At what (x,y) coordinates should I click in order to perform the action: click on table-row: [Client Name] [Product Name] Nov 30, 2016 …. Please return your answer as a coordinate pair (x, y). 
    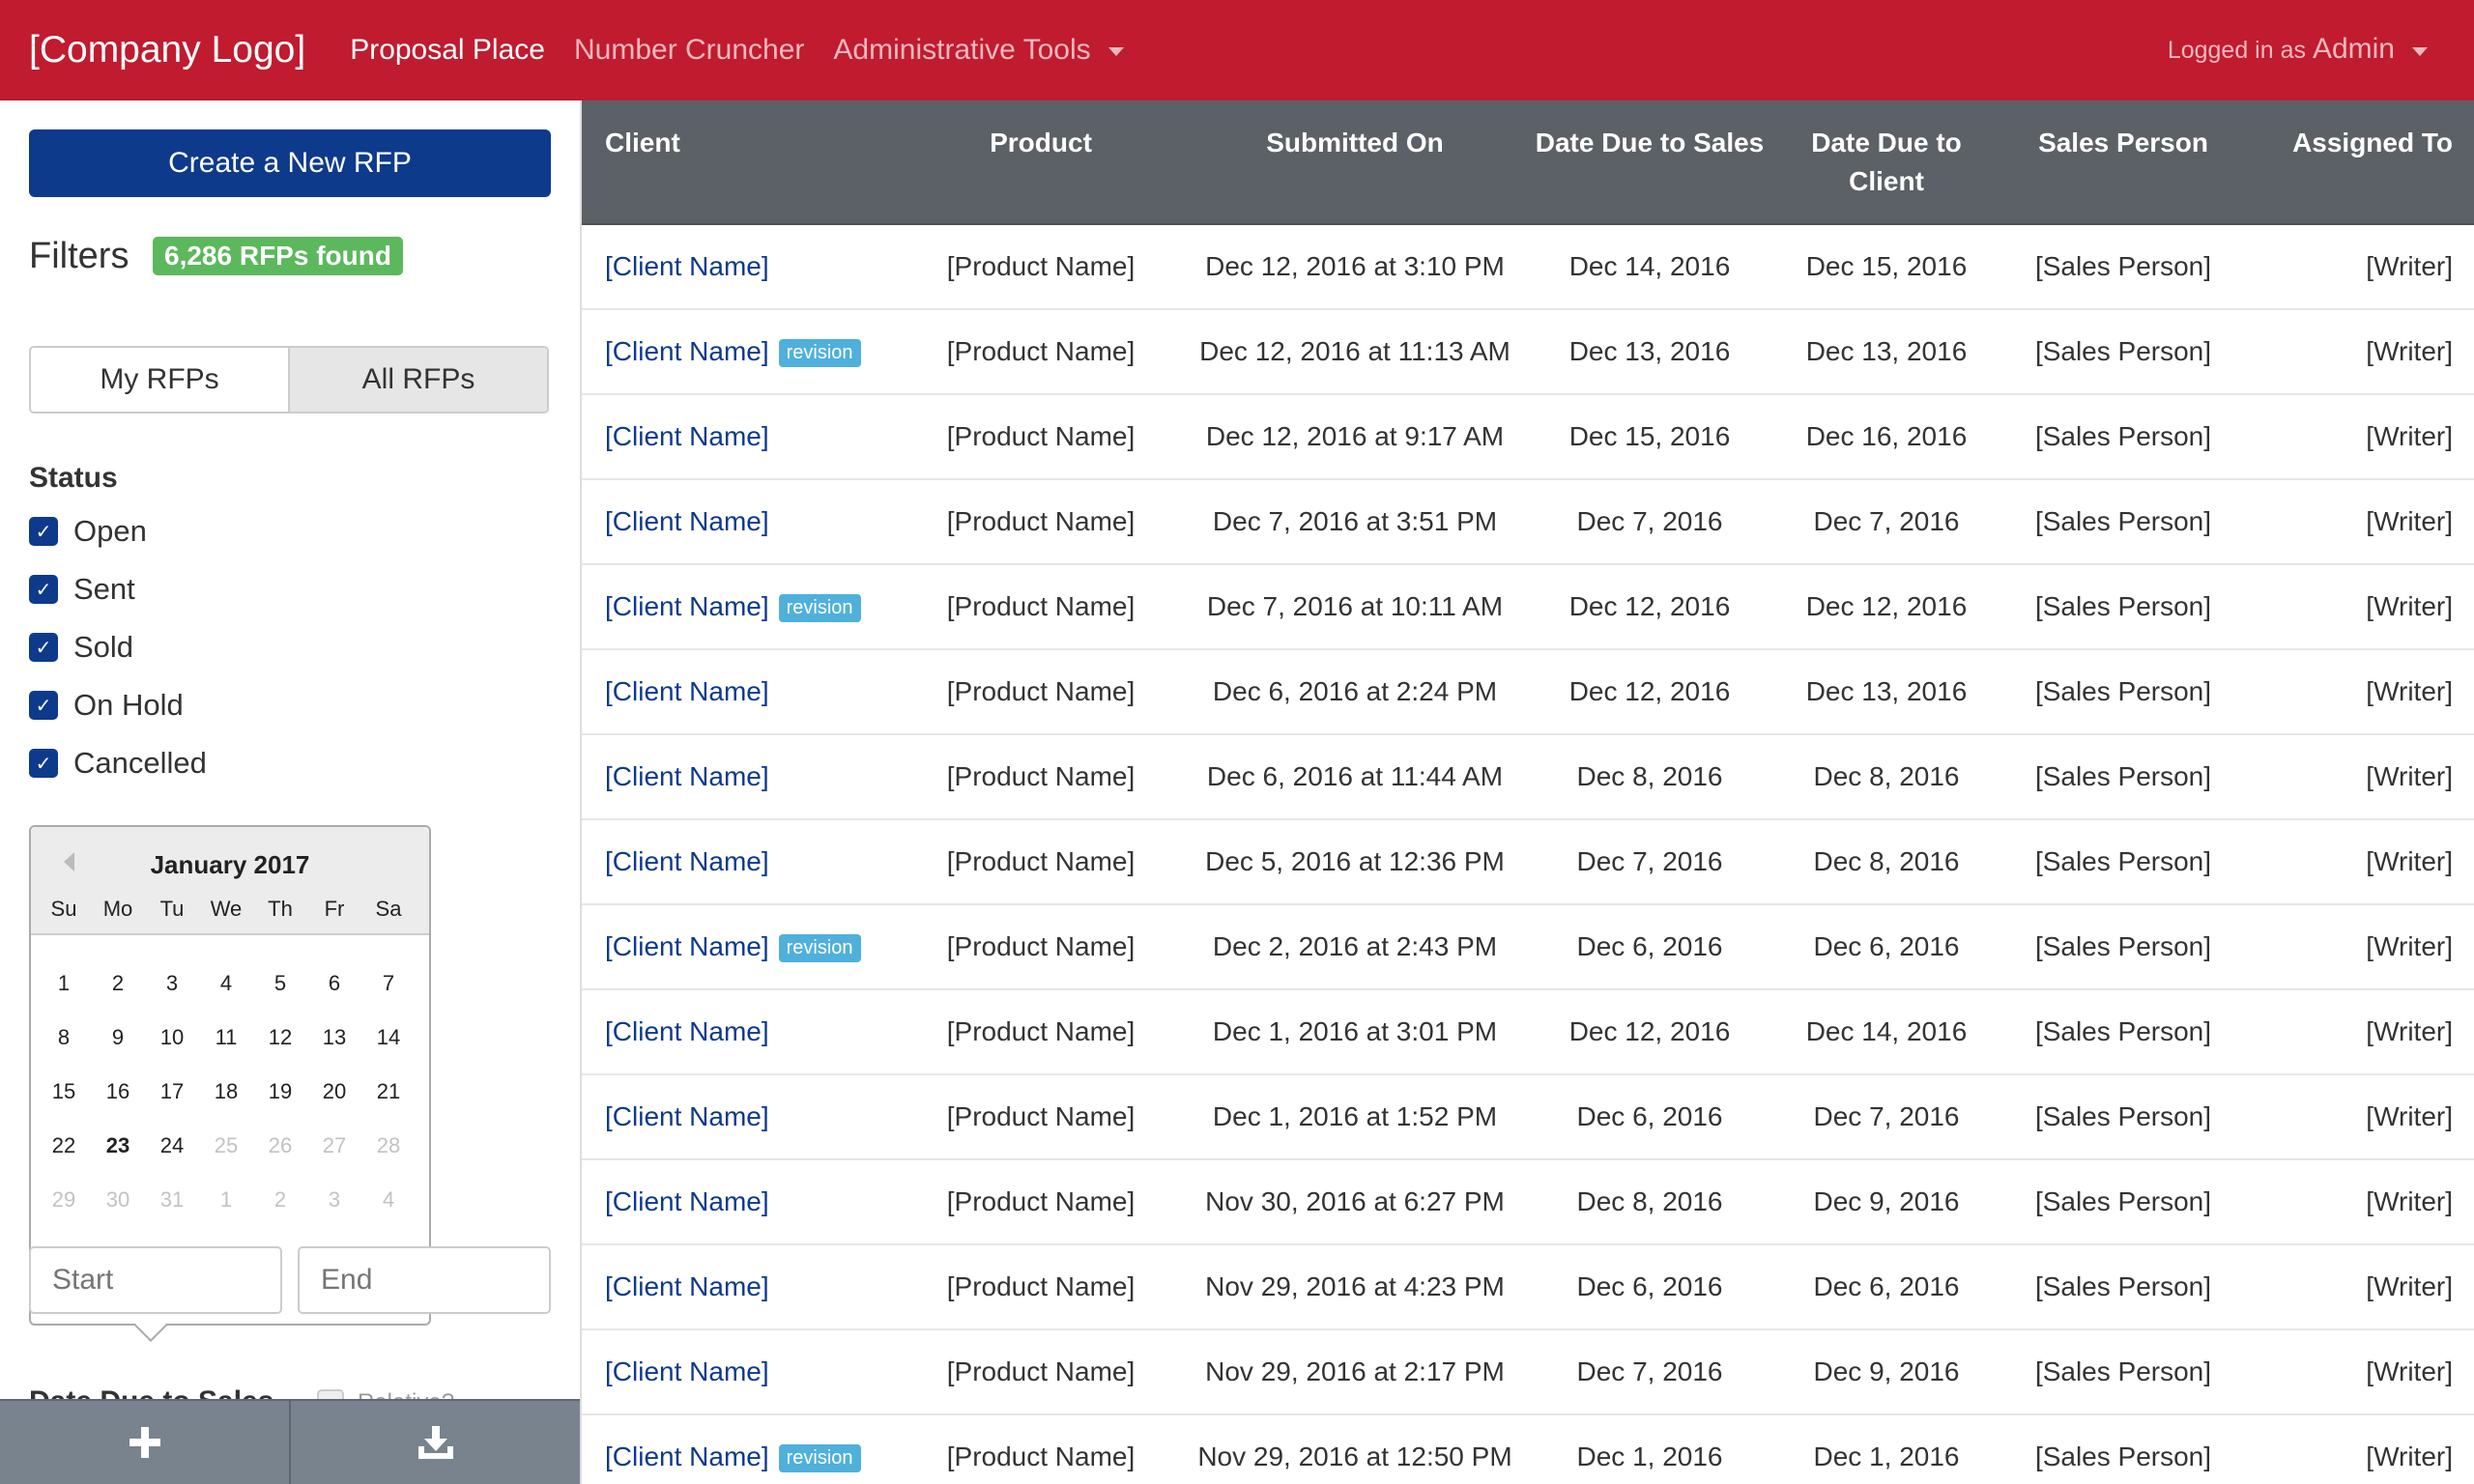
    Looking at the image, I should click on (1528, 1202).